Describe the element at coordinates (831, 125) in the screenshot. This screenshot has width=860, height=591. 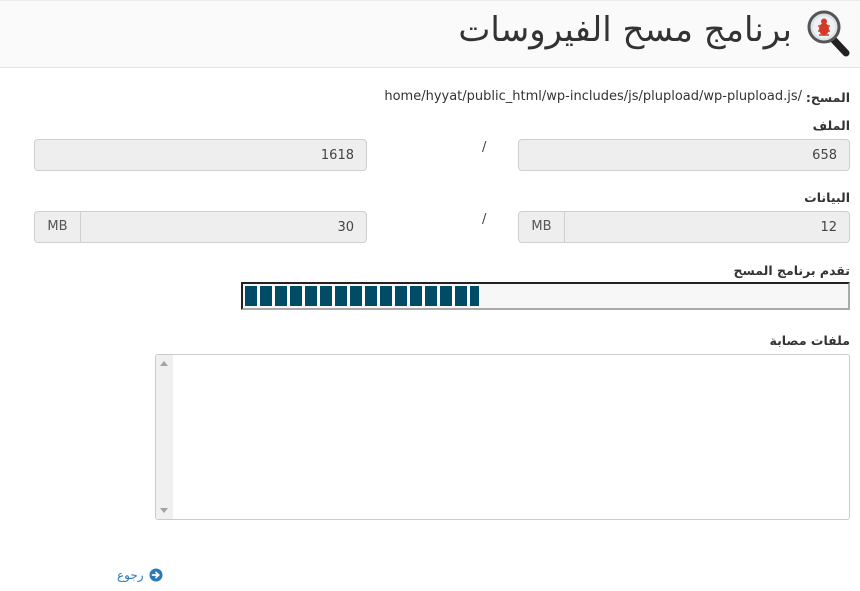
I see `files-label: الملف` at that location.